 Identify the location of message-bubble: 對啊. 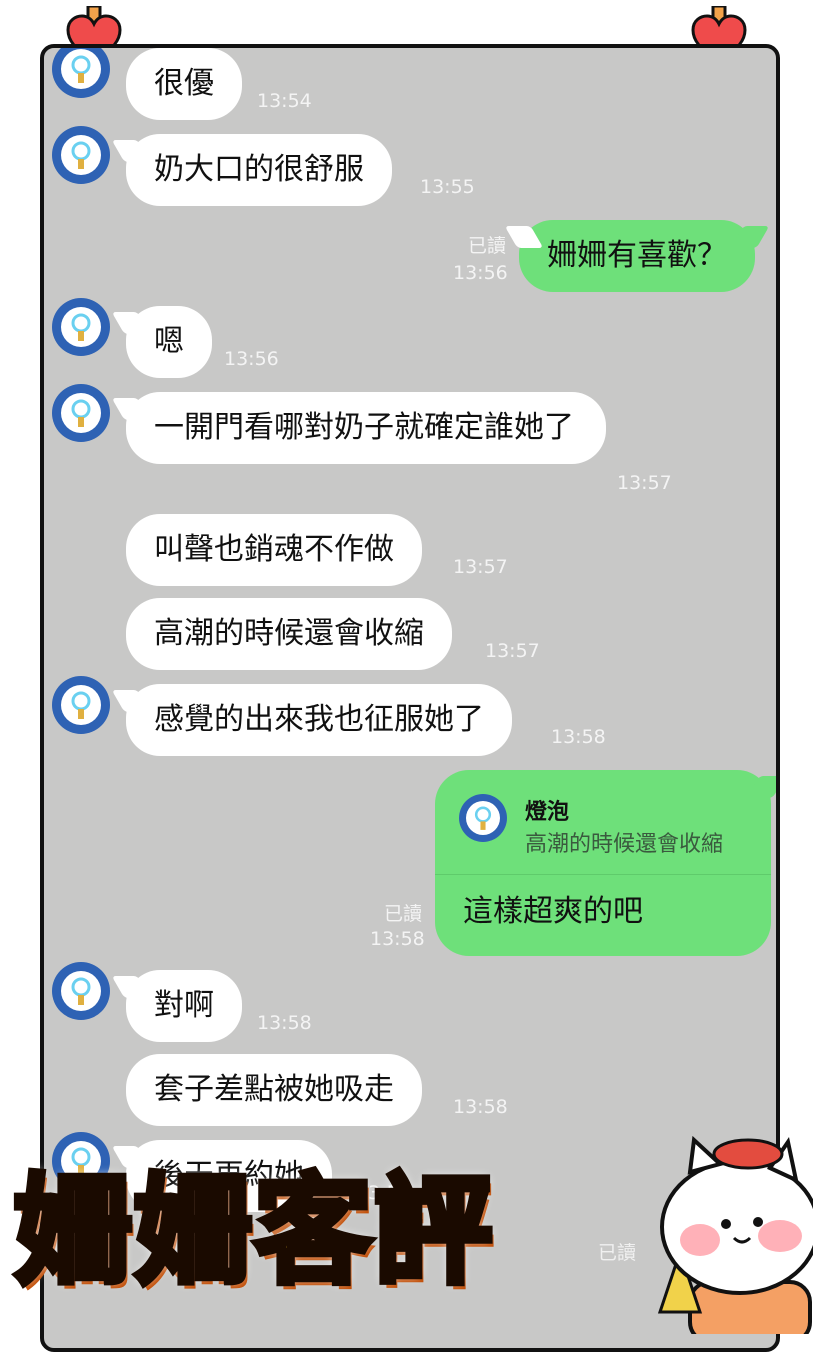
(184, 1006).